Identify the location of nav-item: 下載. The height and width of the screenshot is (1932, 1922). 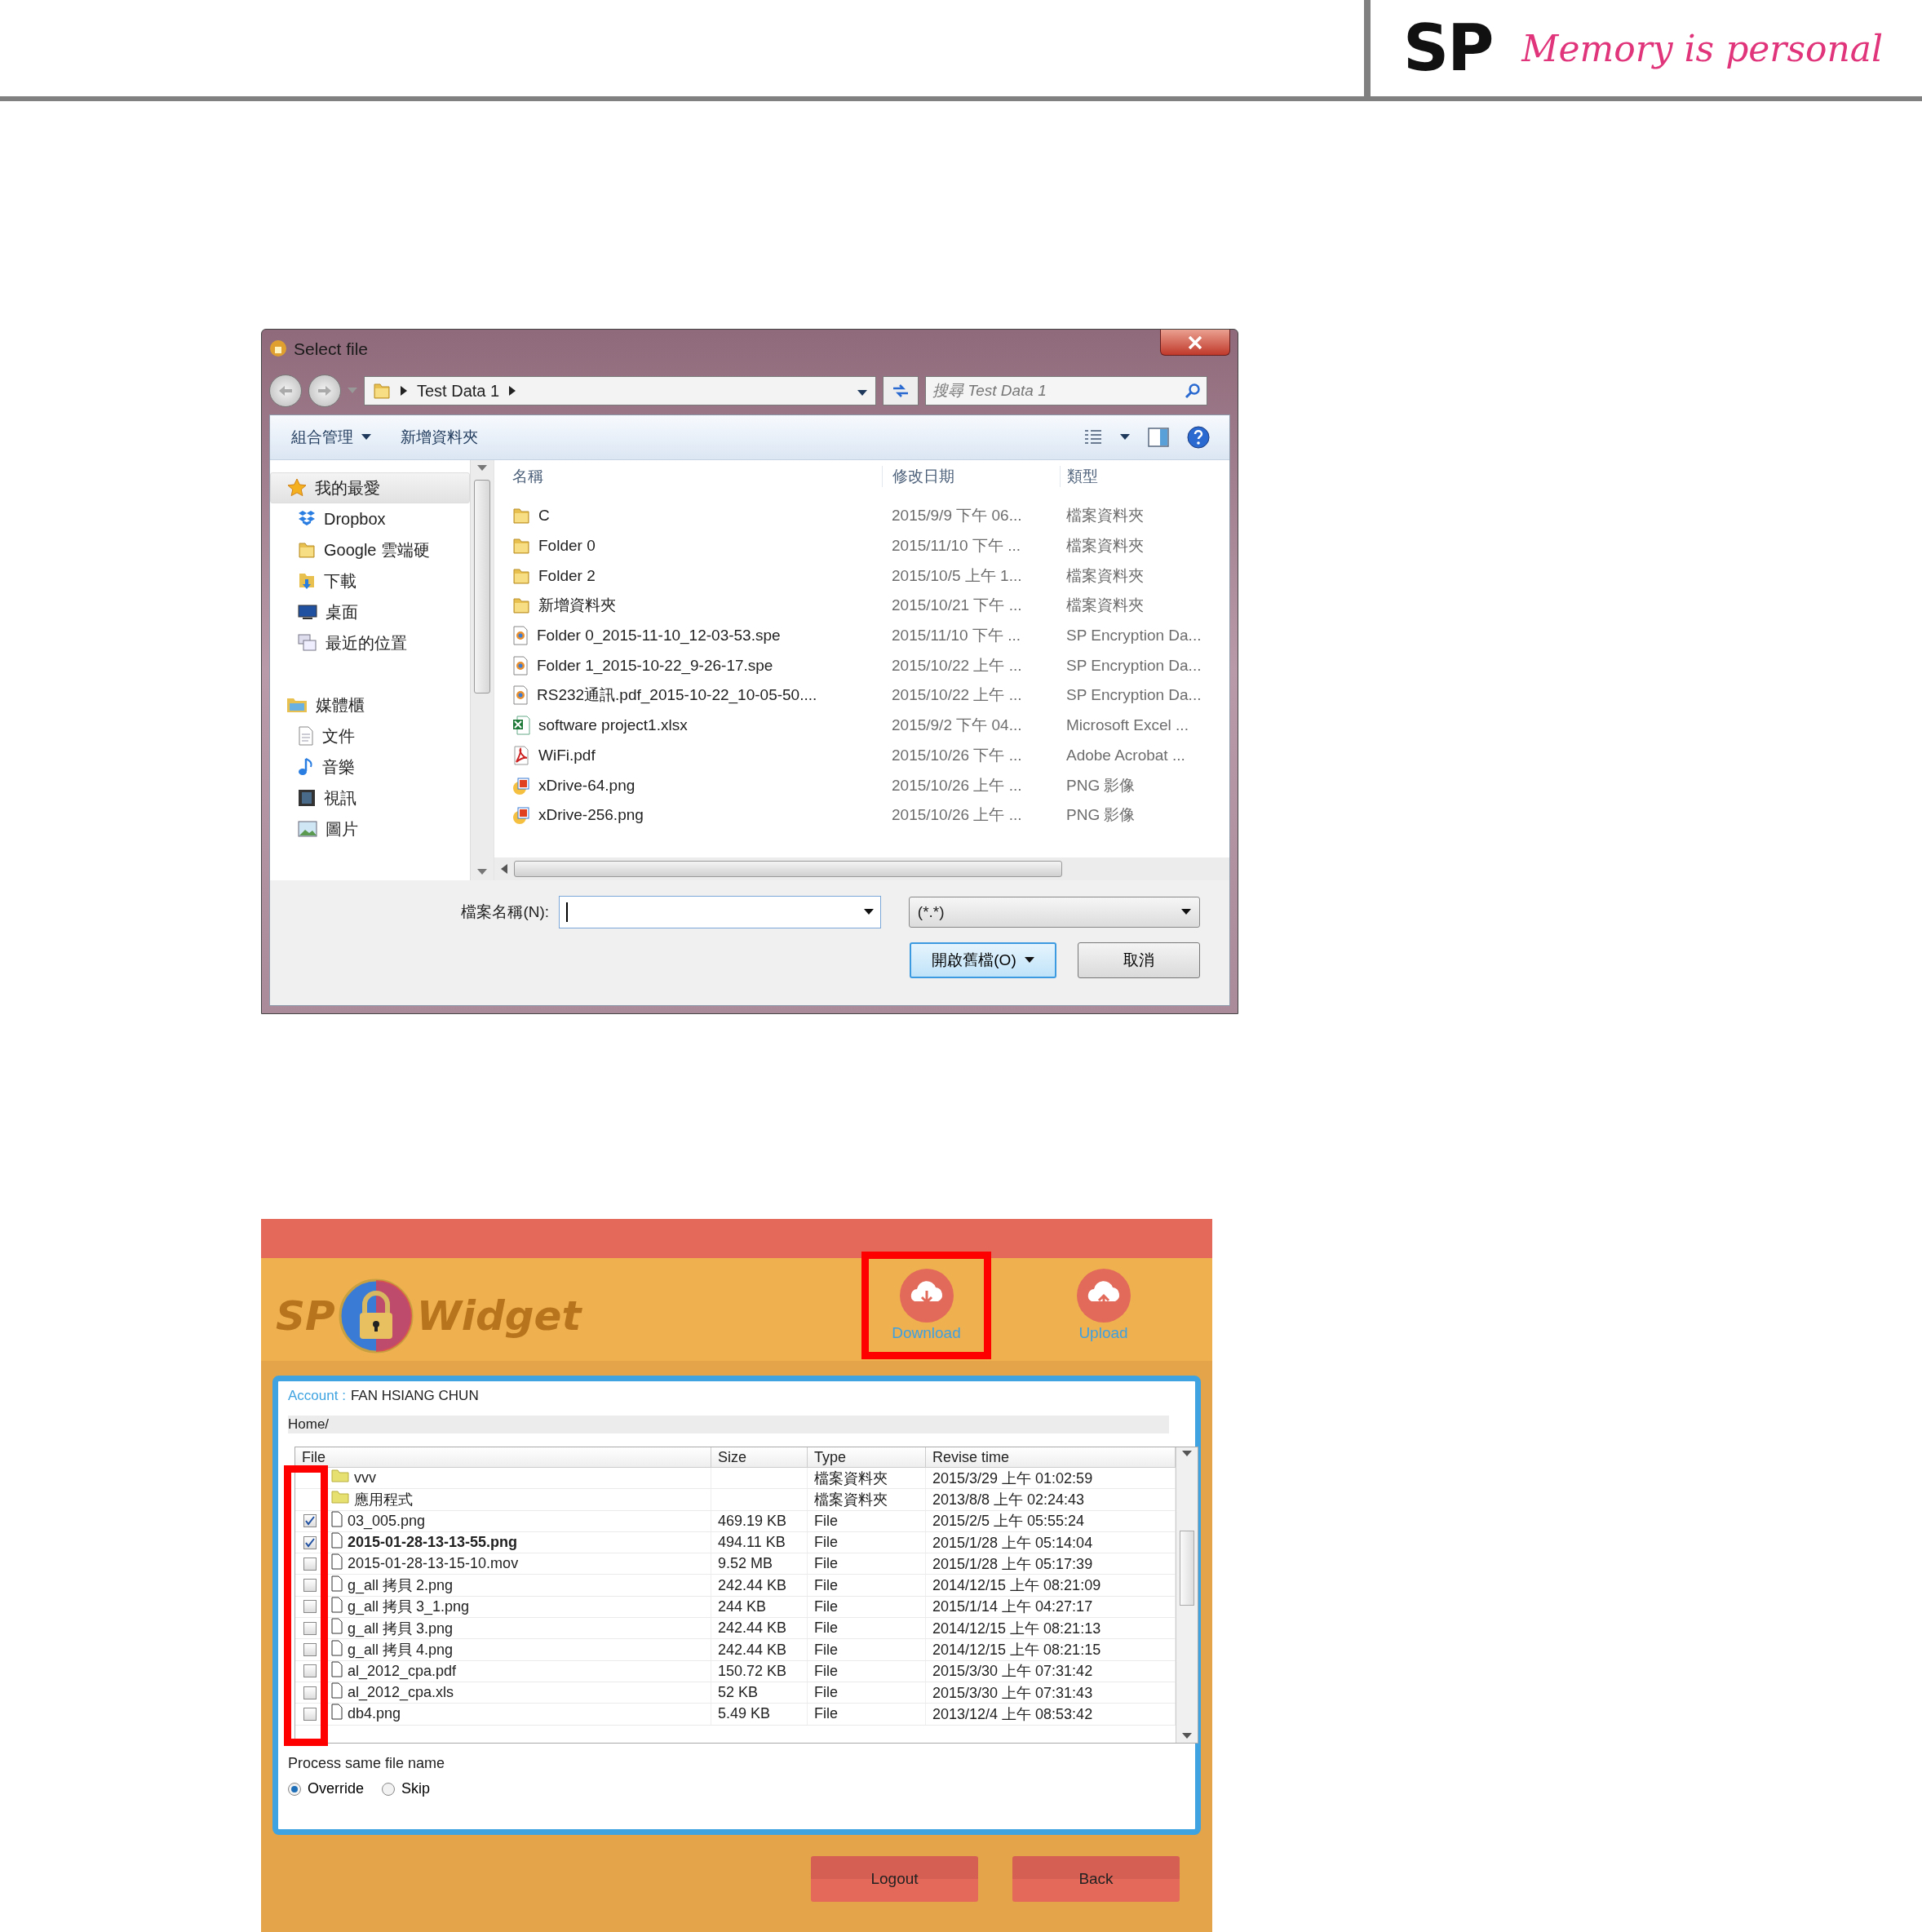
(370, 580).